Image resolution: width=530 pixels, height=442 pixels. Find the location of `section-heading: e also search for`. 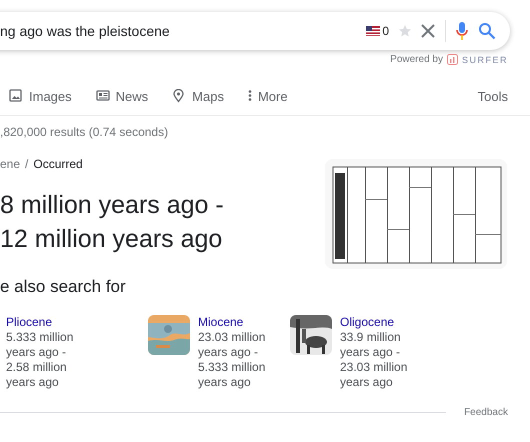

section-heading: e also search for is located at coordinates (63, 287).